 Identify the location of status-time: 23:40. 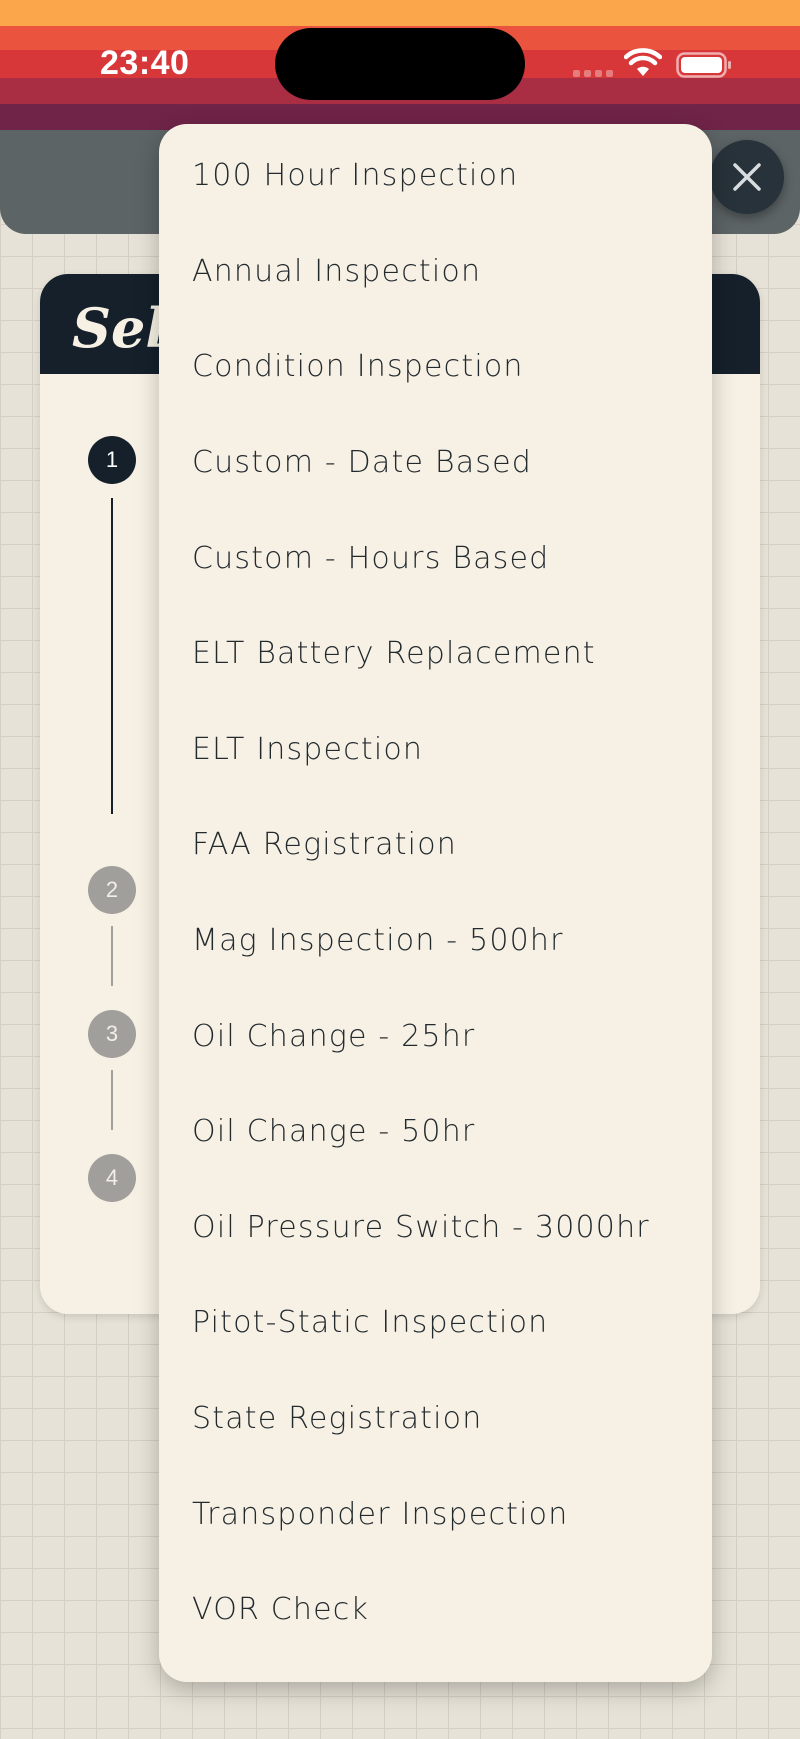
(145, 63).